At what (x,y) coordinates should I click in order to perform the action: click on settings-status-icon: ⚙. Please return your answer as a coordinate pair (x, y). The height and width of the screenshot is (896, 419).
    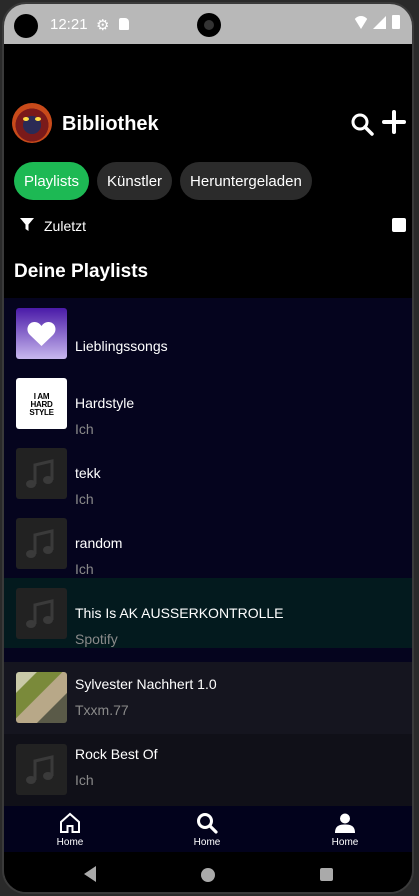
    Looking at the image, I should click on (103, 25).